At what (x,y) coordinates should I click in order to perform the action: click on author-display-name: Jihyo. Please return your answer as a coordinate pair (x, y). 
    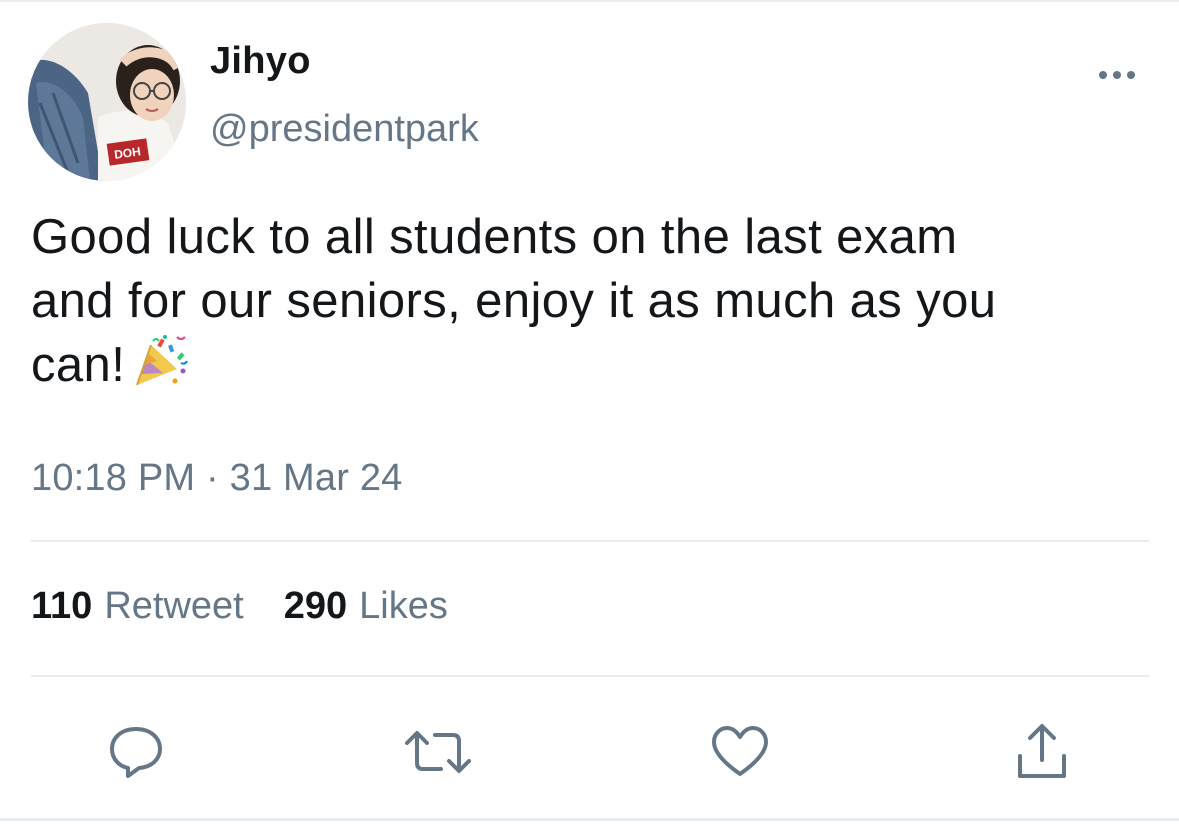
    Looking at the image, I should click on (260, 61).